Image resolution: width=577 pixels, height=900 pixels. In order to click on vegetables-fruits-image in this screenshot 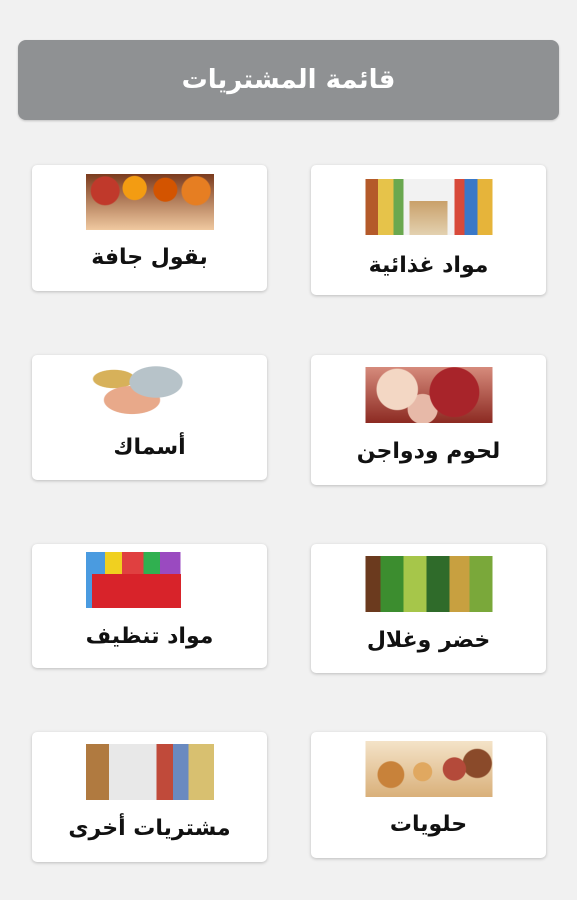, I will do `click(428, 584)`.